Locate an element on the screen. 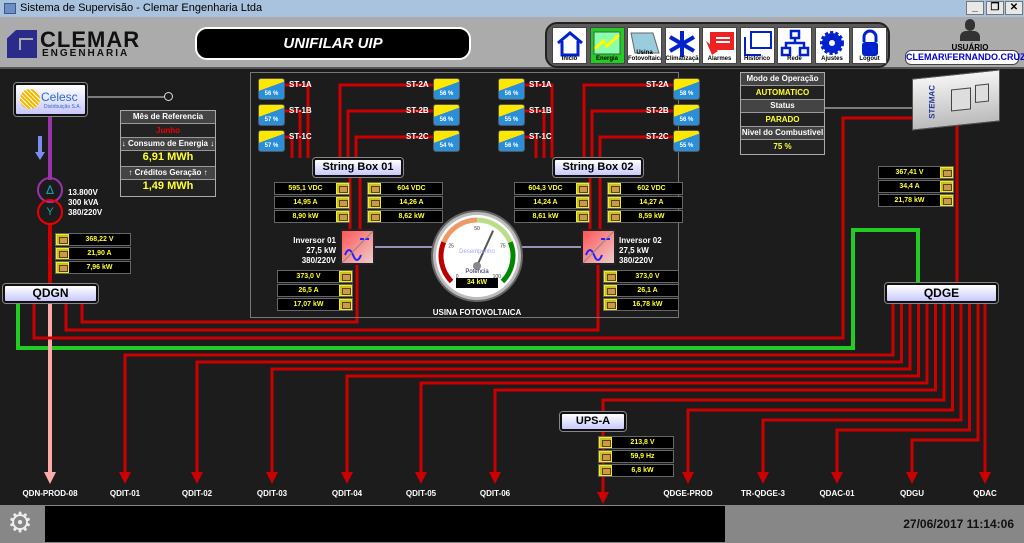 The image size is (1024, 543). celesc-sun-icon is located at coordinates (30, 99).